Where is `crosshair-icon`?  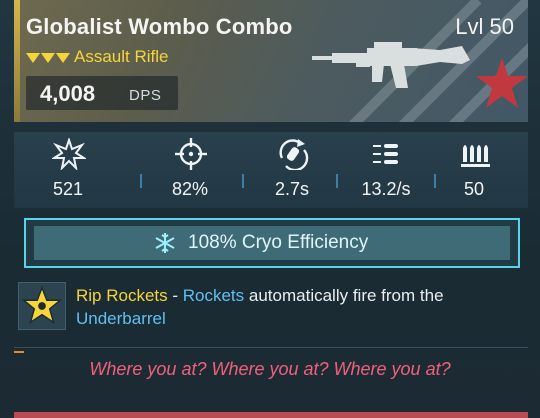 crosshair-icon is located at coordinates (191, 154).